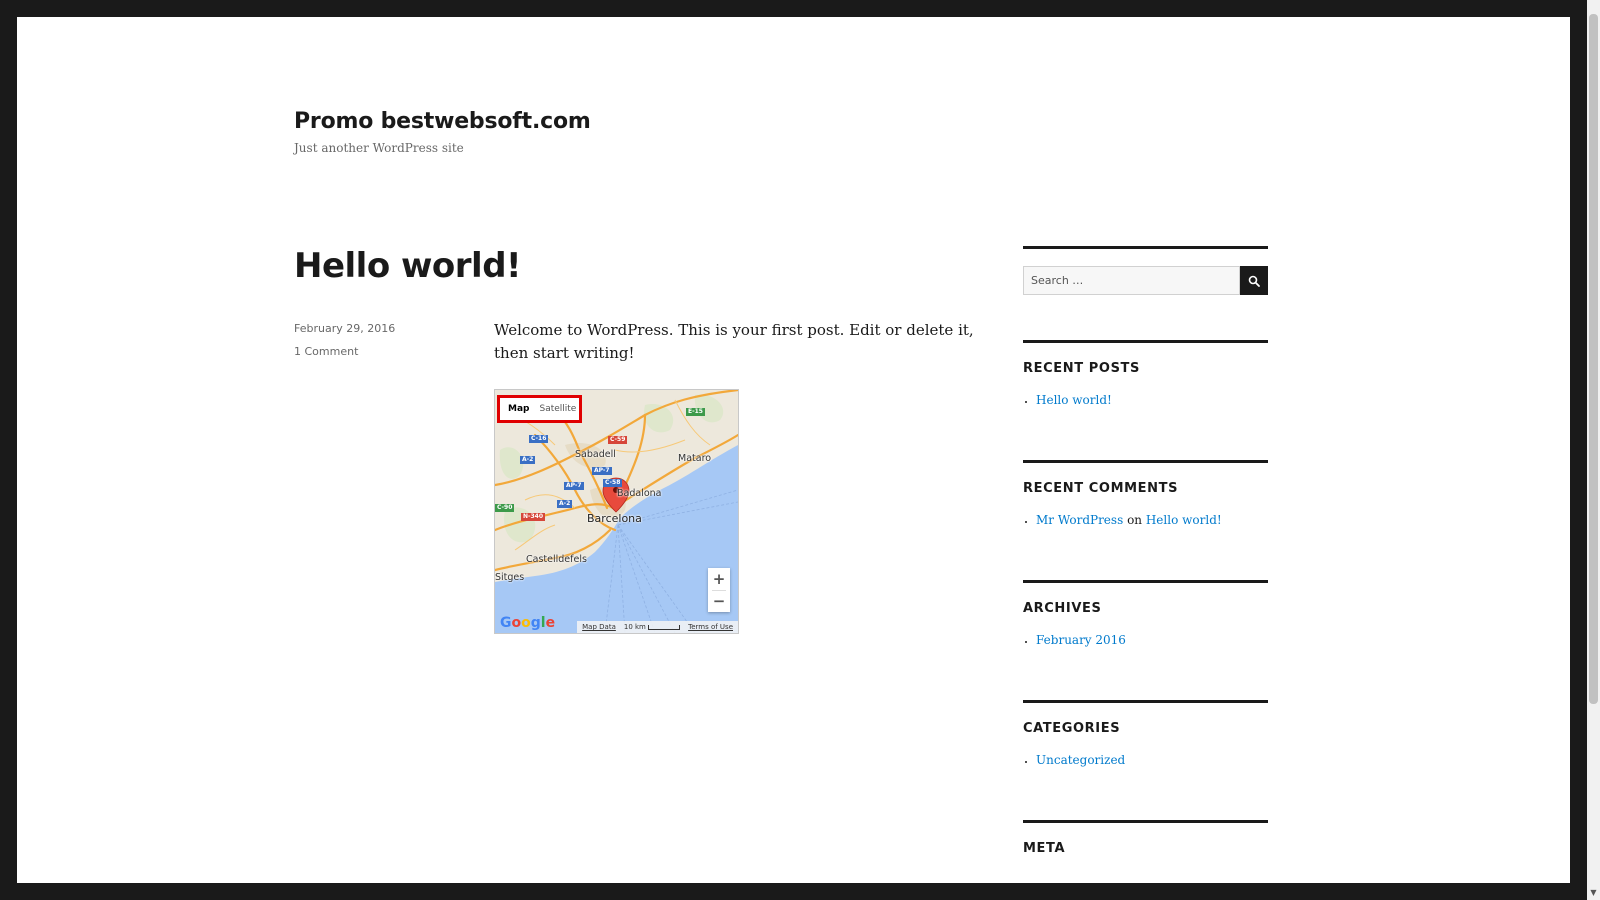  I want to click on archives-list: February 2016, so click(1145, 640).